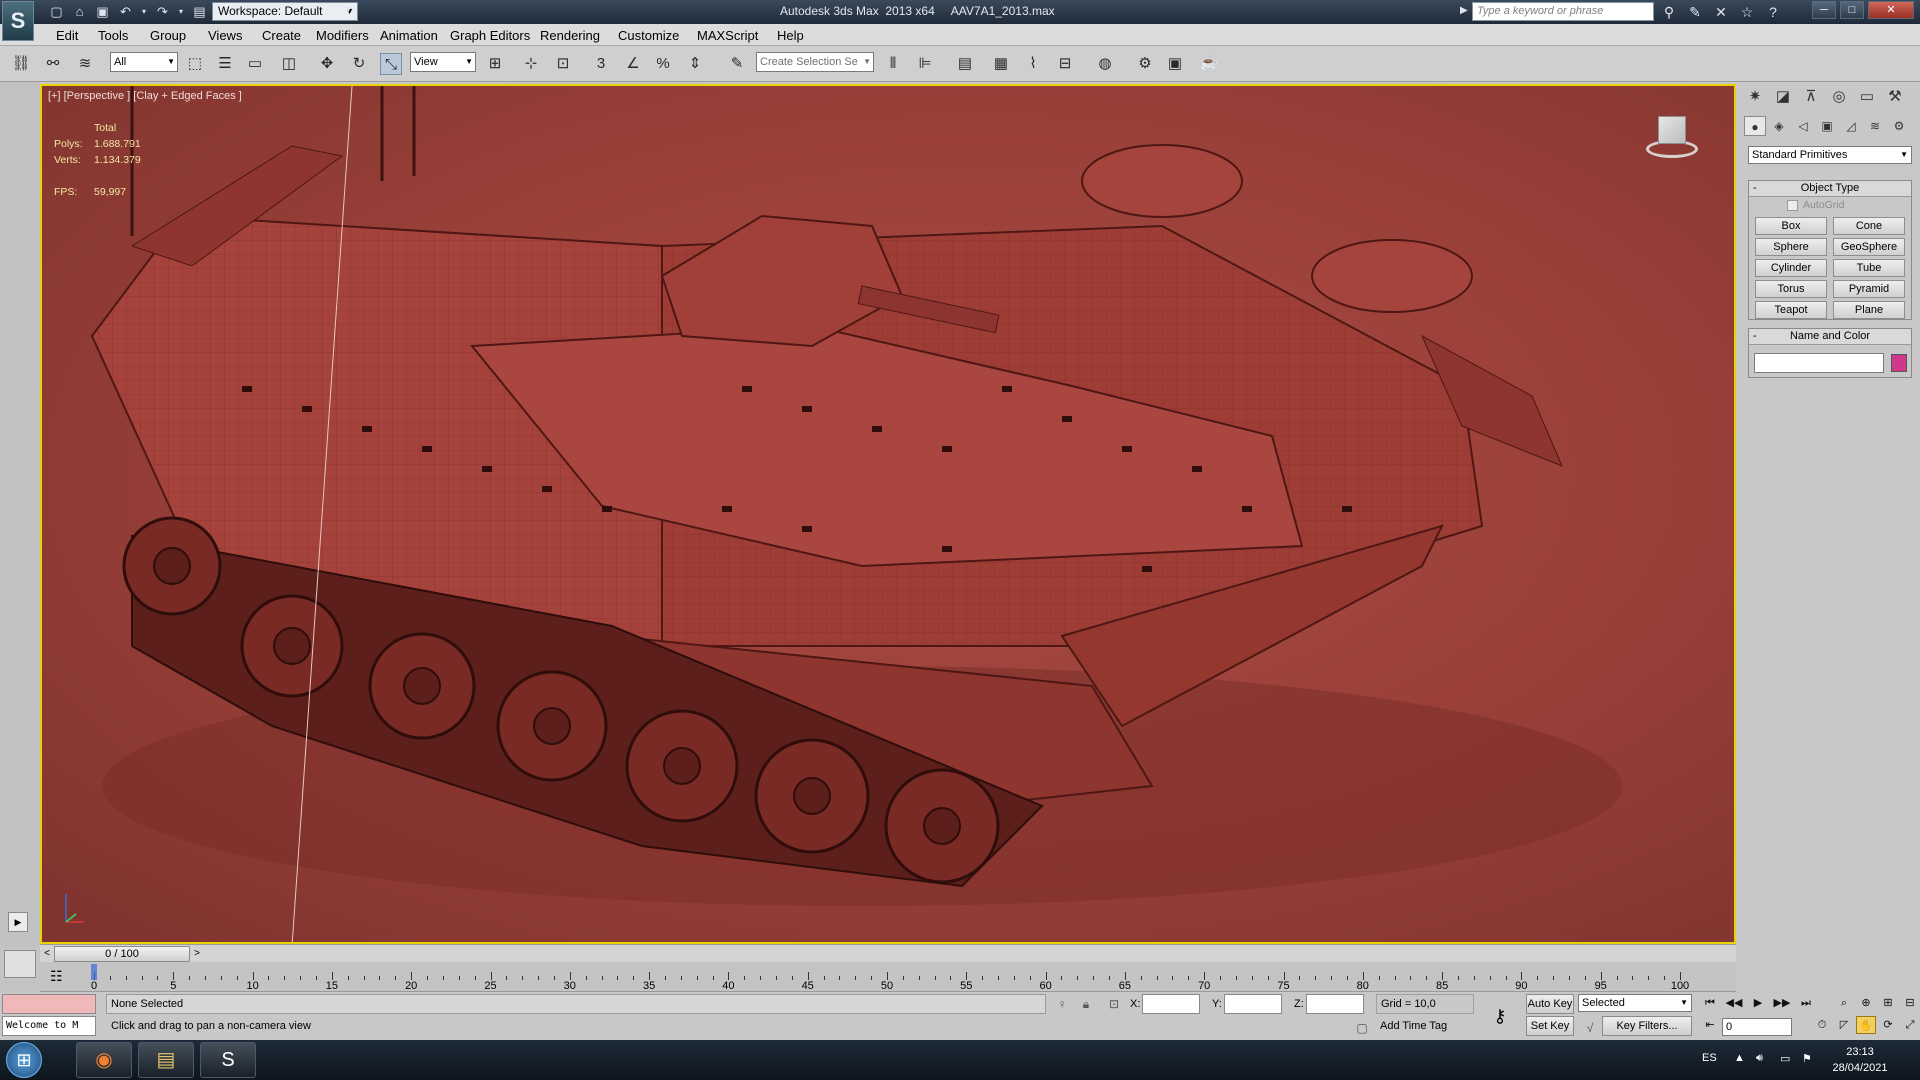 Image resolution: width=1920 pixels, height=1080 pixels. I want to click on favorites-star-icon: ☆, so click(1747, 12).